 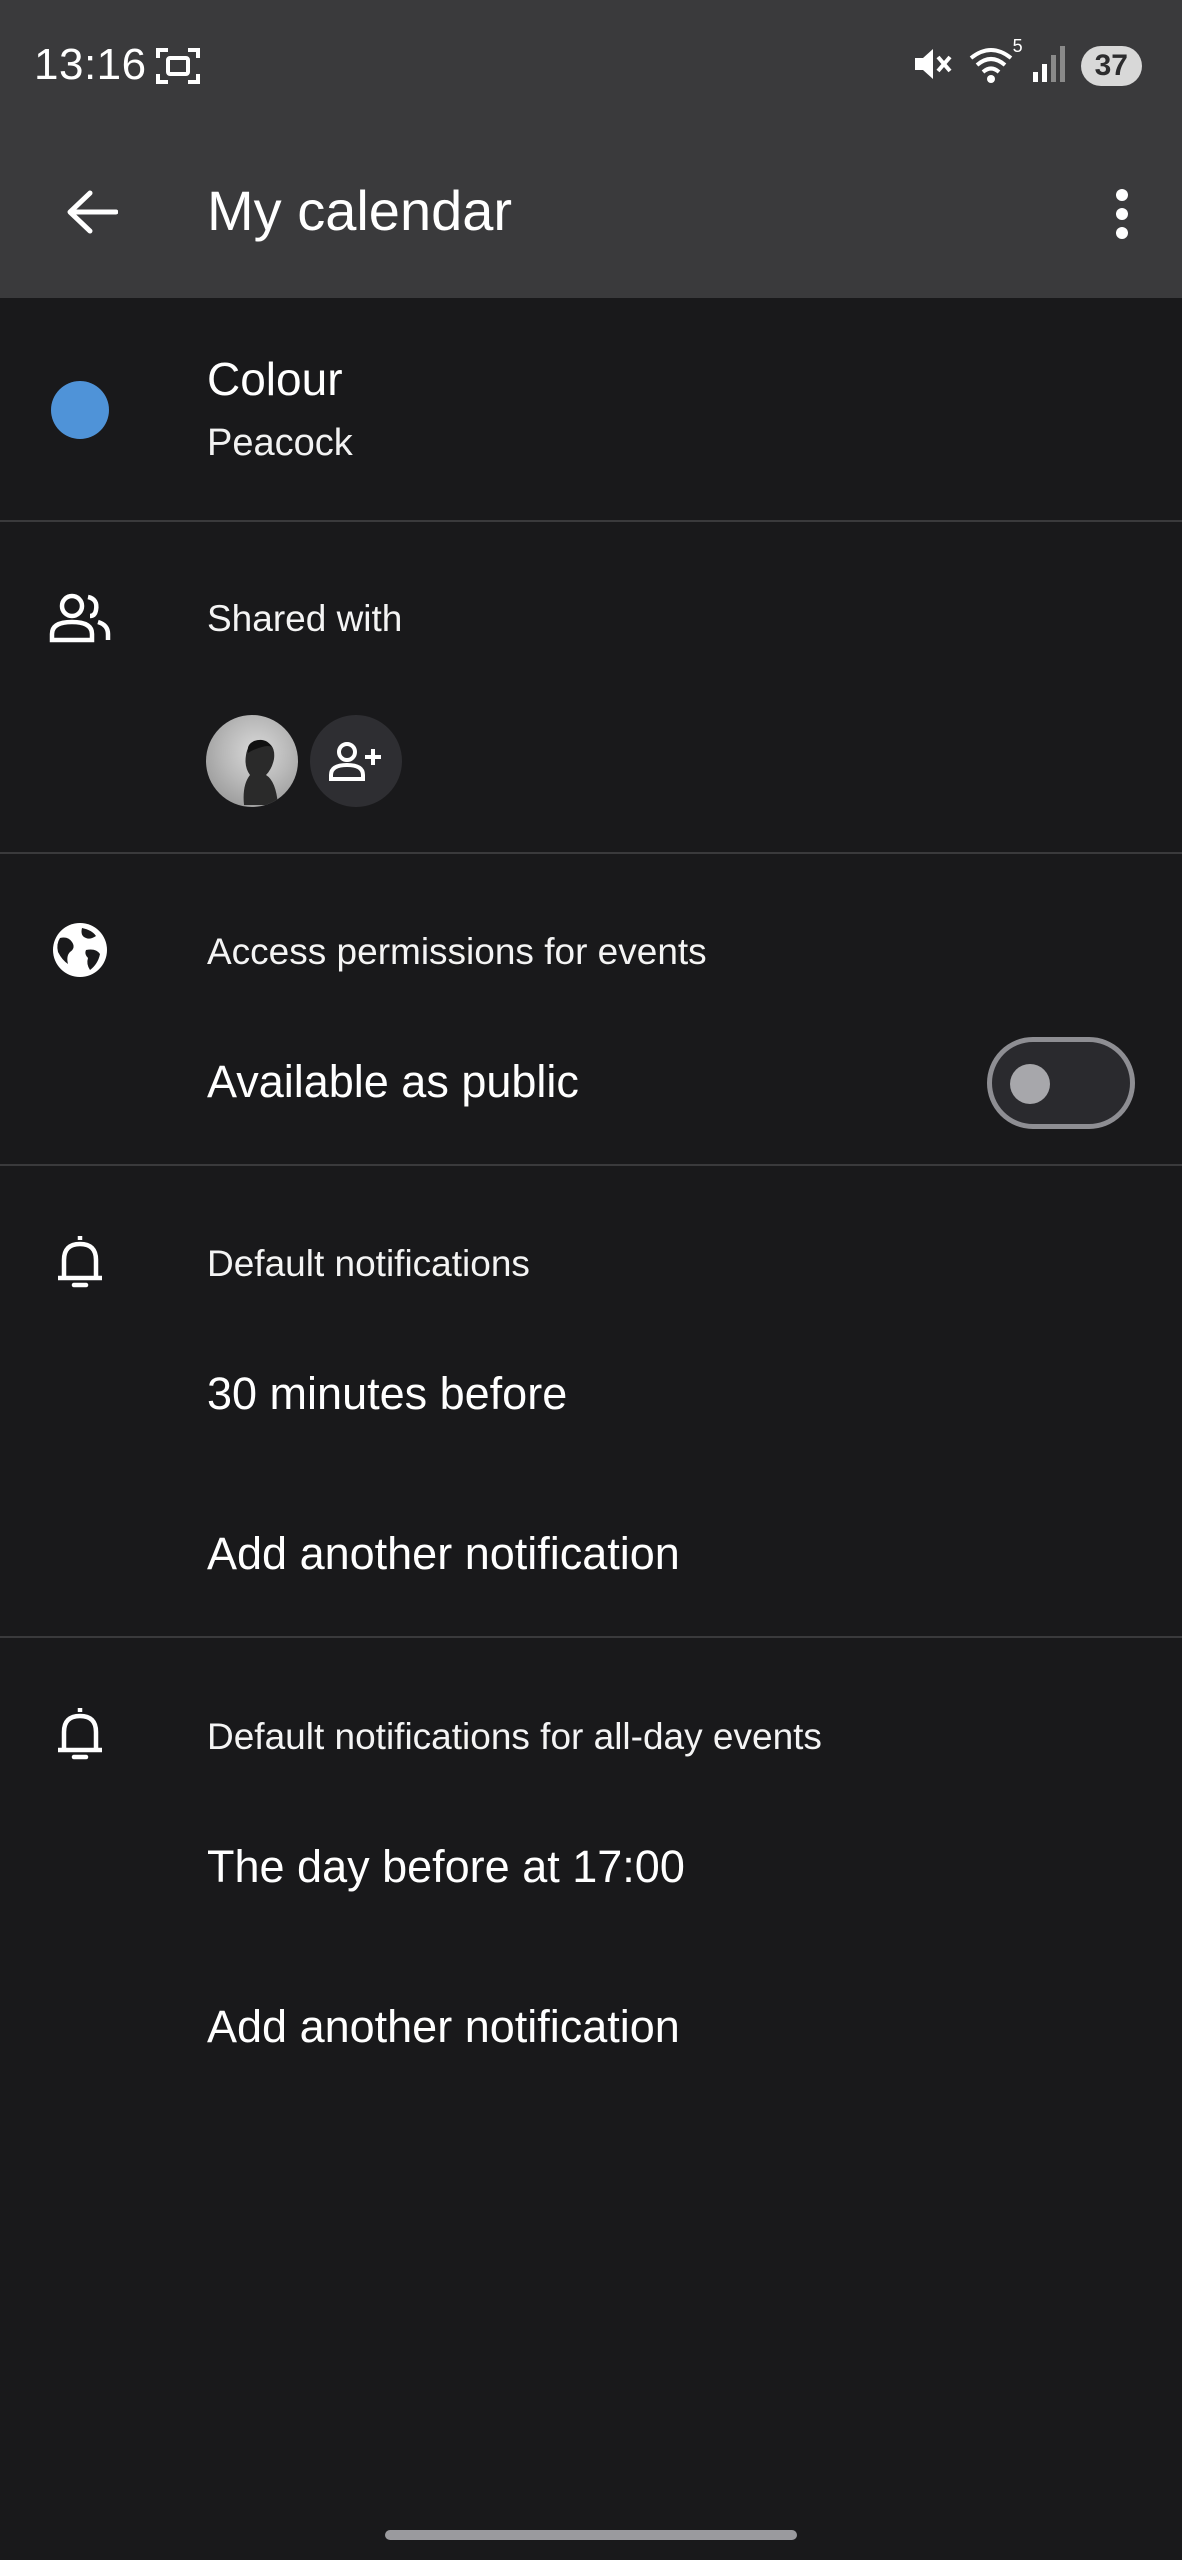 What do you see at coordinates (1049, 66) in the screenshot?
I see `signal-icon` at bounding box center [1049, 66].